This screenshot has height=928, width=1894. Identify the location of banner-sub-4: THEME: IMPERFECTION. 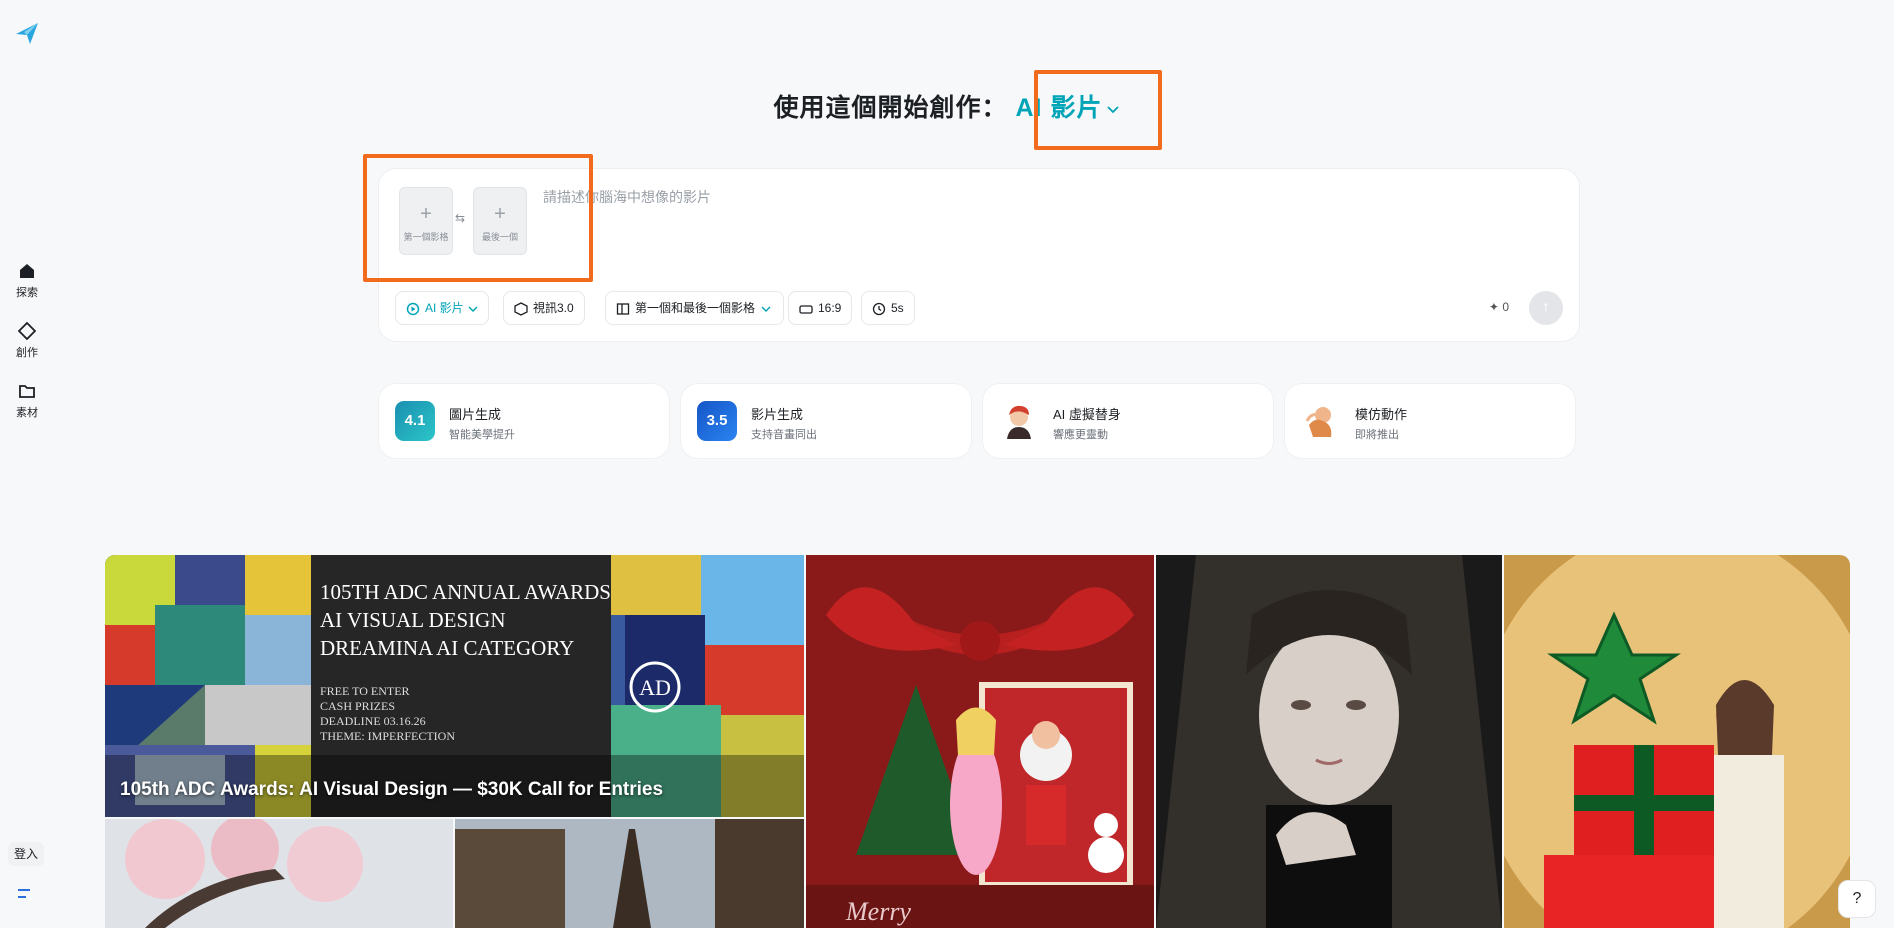
(387, 736).